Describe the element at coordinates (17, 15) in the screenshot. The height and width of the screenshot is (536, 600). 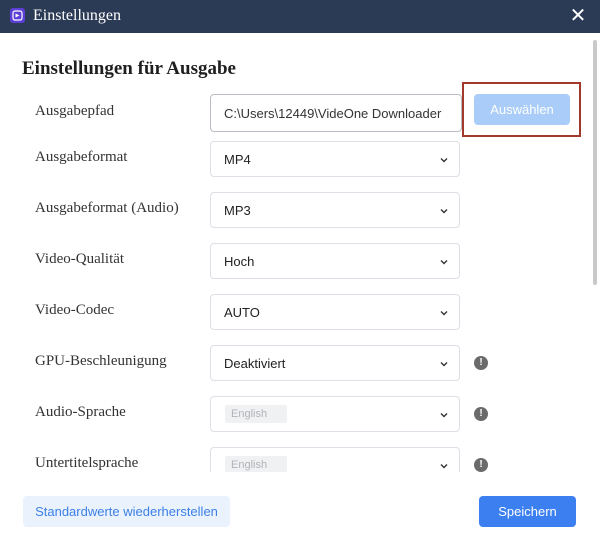
I see `app-logo-icon` at that location.